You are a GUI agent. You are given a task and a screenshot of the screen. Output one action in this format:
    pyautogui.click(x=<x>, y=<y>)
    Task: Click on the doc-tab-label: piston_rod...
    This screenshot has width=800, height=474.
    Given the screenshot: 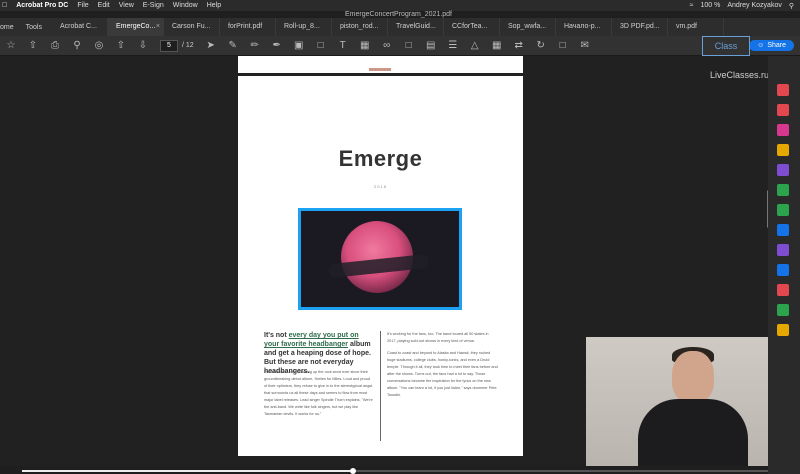 What is the action you would take?
    pyautogui.click(x=359, y=26)
    